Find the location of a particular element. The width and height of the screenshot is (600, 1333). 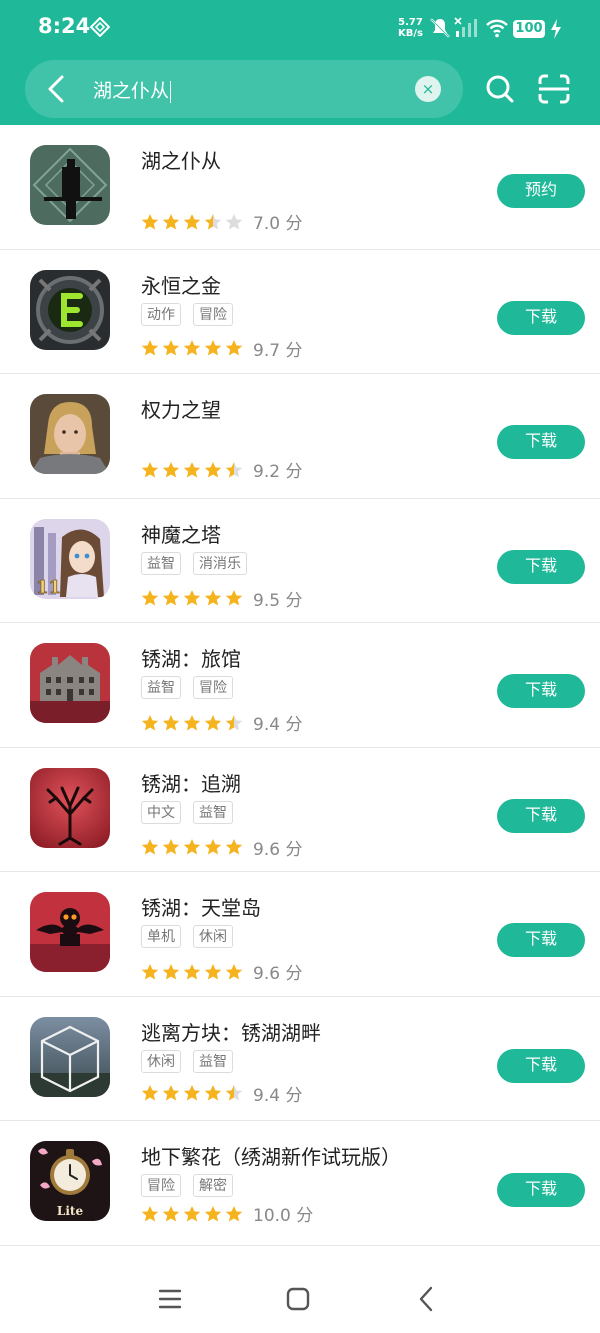

app-rating: 9.5 分 is located at coordinates (221, 598).